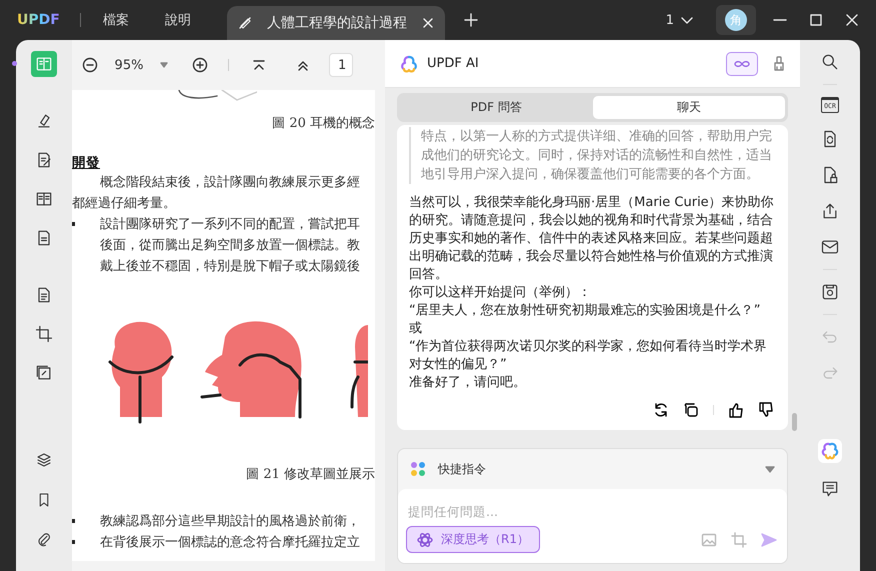 This screenshot has width=876, height=571. What do you see at coordinates (14, 63) in the screenshot?
I see `indicator-dot` at bounding box center [14, 63].